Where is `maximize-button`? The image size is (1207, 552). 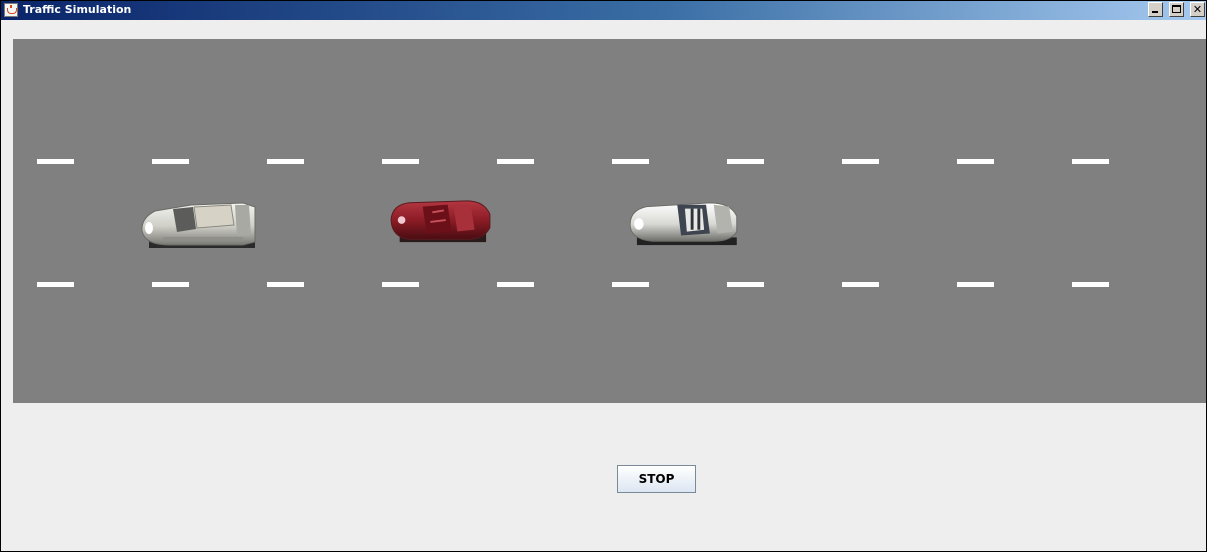 maximize-button is located at coordinates (1176, 9).